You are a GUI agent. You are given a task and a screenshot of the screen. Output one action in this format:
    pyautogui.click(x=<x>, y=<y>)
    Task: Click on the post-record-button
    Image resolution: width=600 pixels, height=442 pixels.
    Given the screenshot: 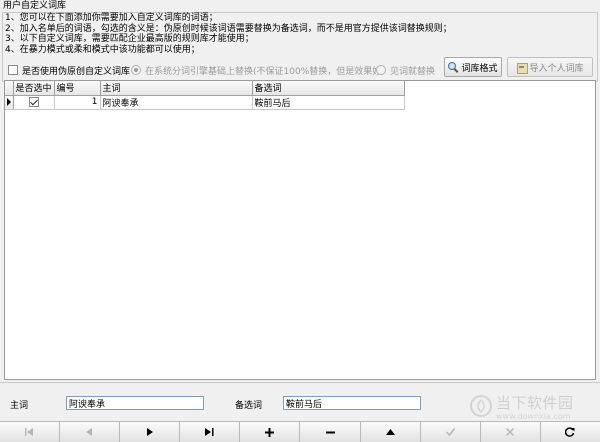 What is the action you would take?
    pyautogui.click(x=450, y=432)
    